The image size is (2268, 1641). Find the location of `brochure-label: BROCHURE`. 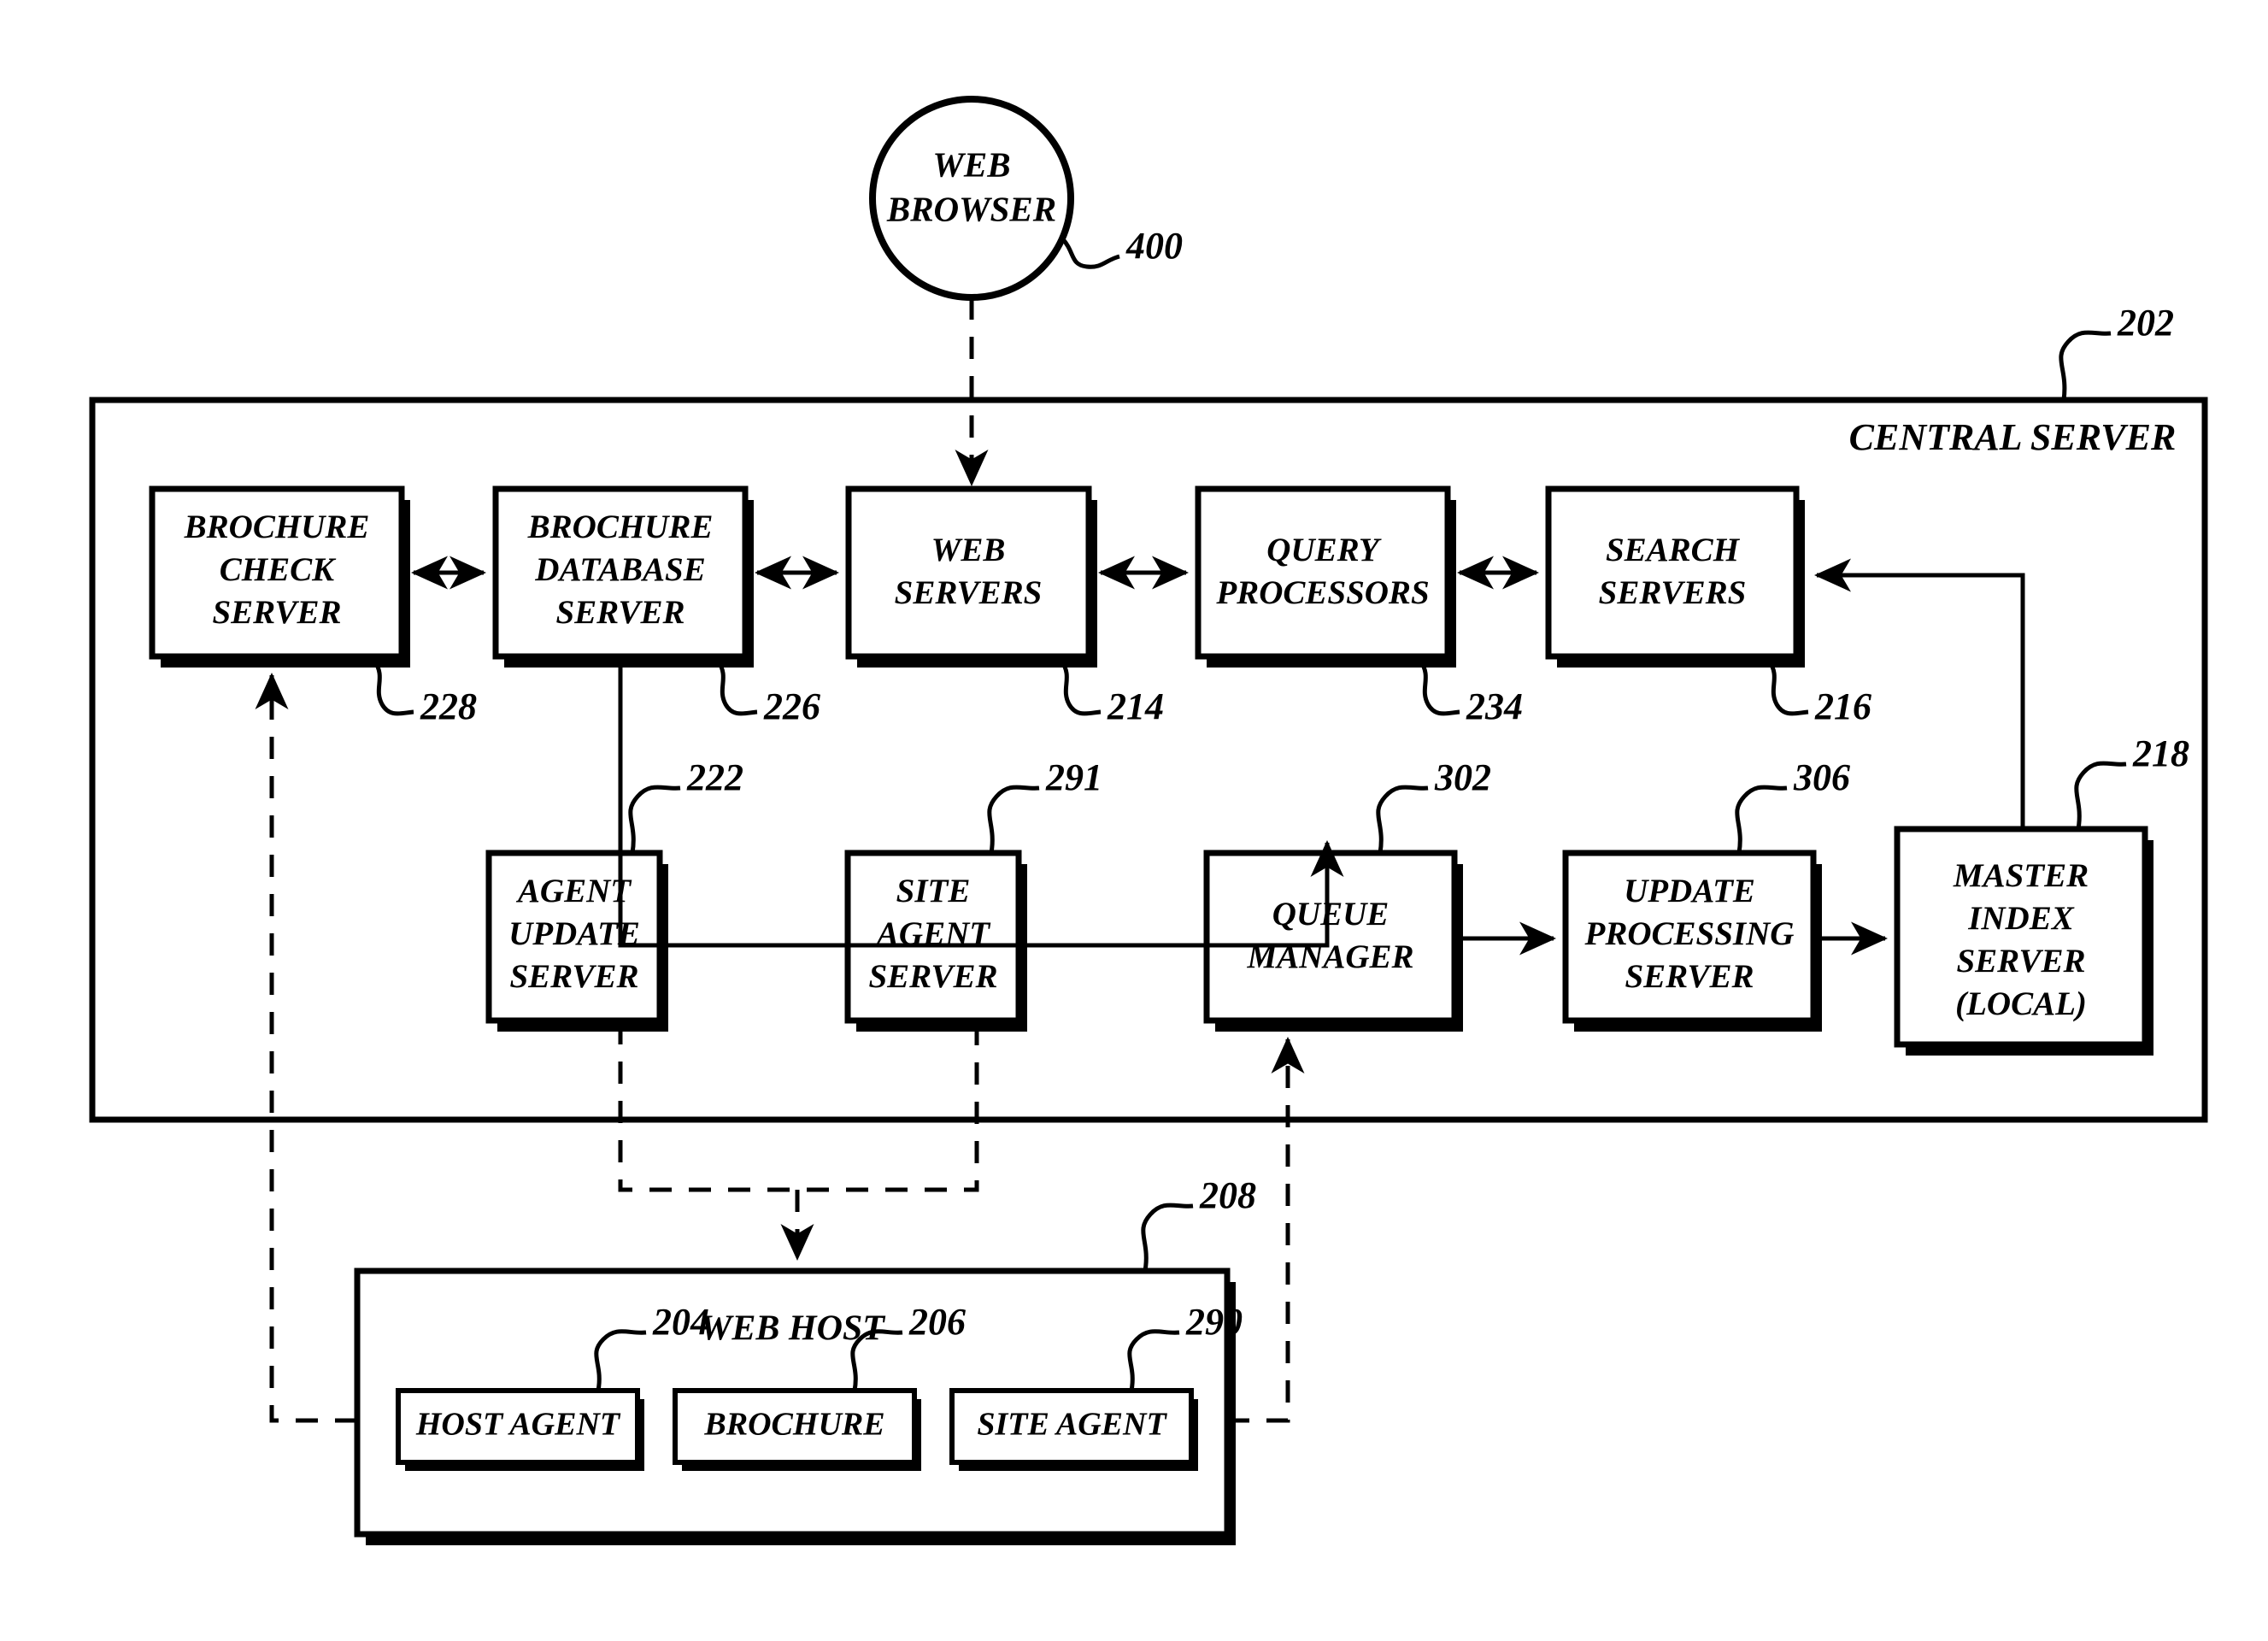

brochure-label: BROCHURE is located at coordinates (793, 1425).